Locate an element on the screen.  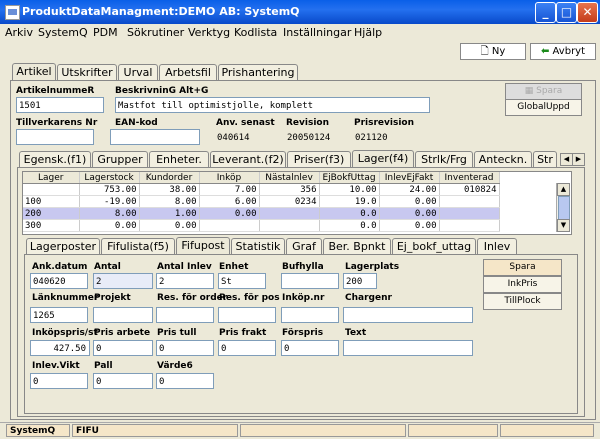
pall-field: 0 is located at coordinates (123, 381).